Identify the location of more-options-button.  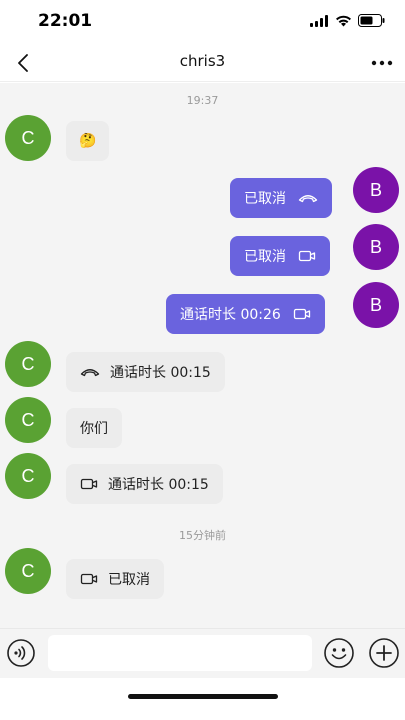
(382, 63).